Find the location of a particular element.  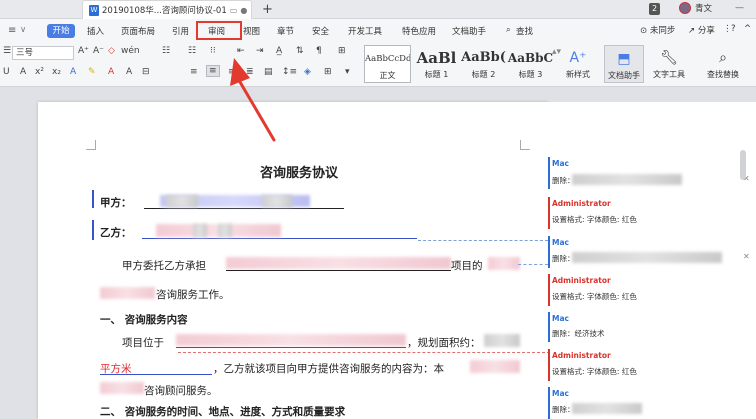

paragraph-text: 项目的 is located at coordinates (467, 266).